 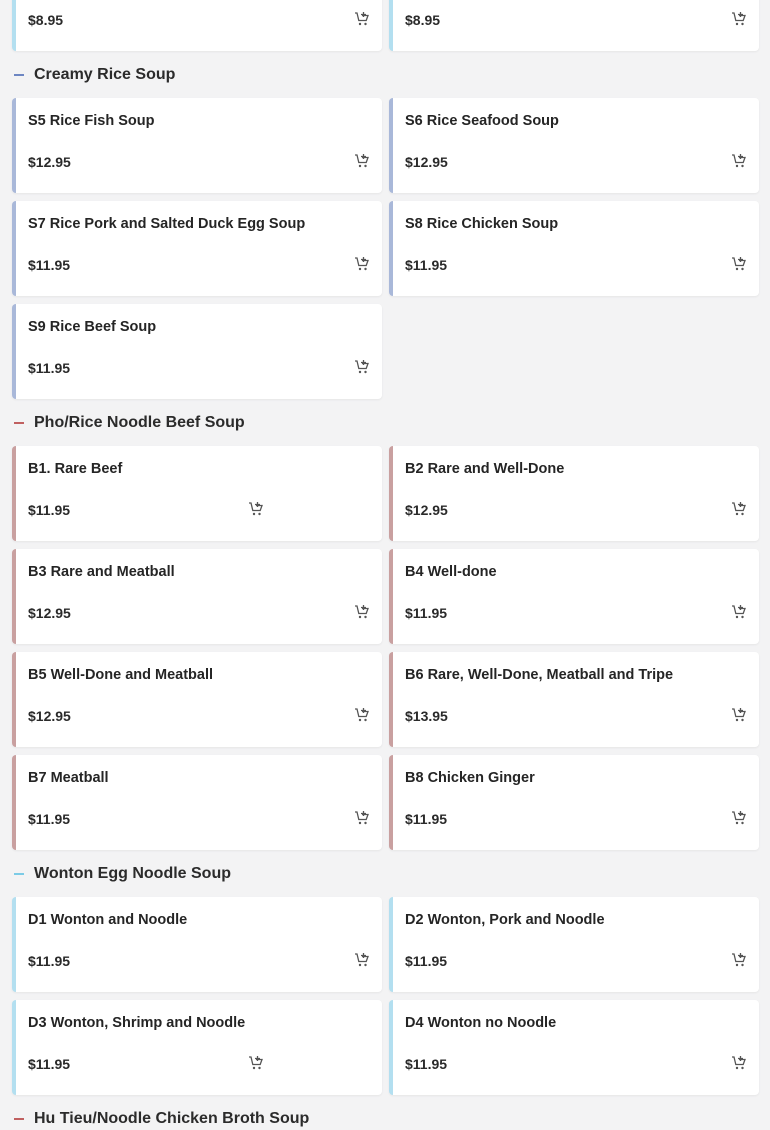 I want to click on section-header: Wonton Egg Noodle Soup, so click(x=385, y=873).